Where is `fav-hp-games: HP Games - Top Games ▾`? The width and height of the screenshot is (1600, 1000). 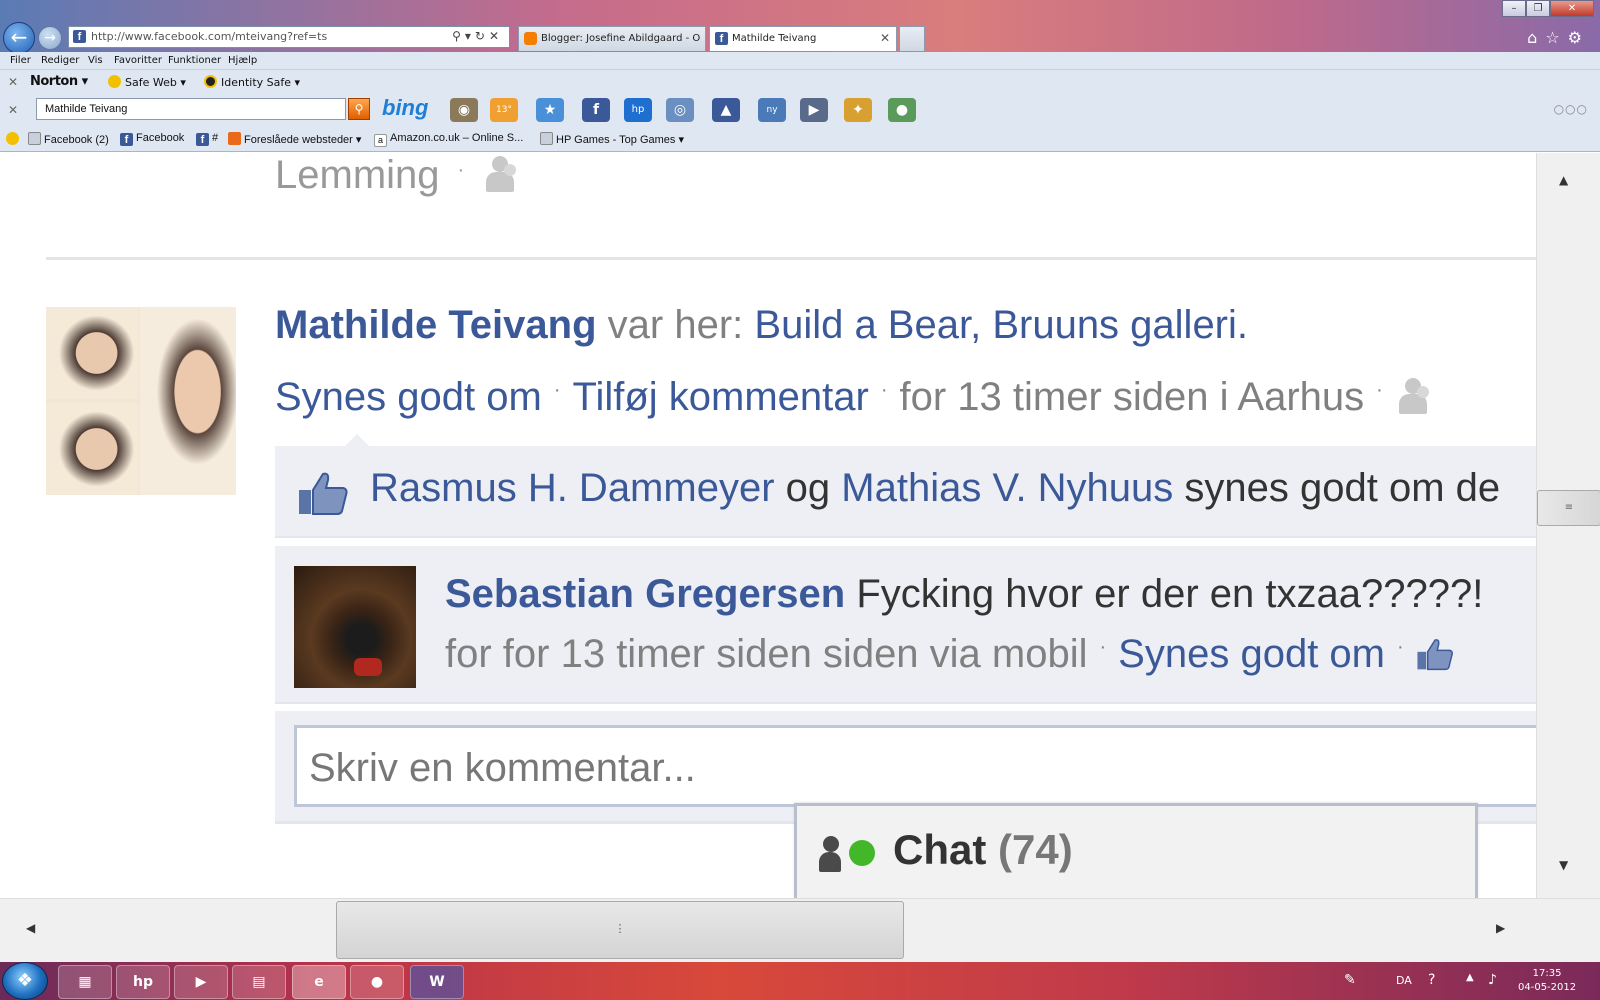 fav-hp-games: HP Games - Top Games ▾ is located at coordinates (612, 139).